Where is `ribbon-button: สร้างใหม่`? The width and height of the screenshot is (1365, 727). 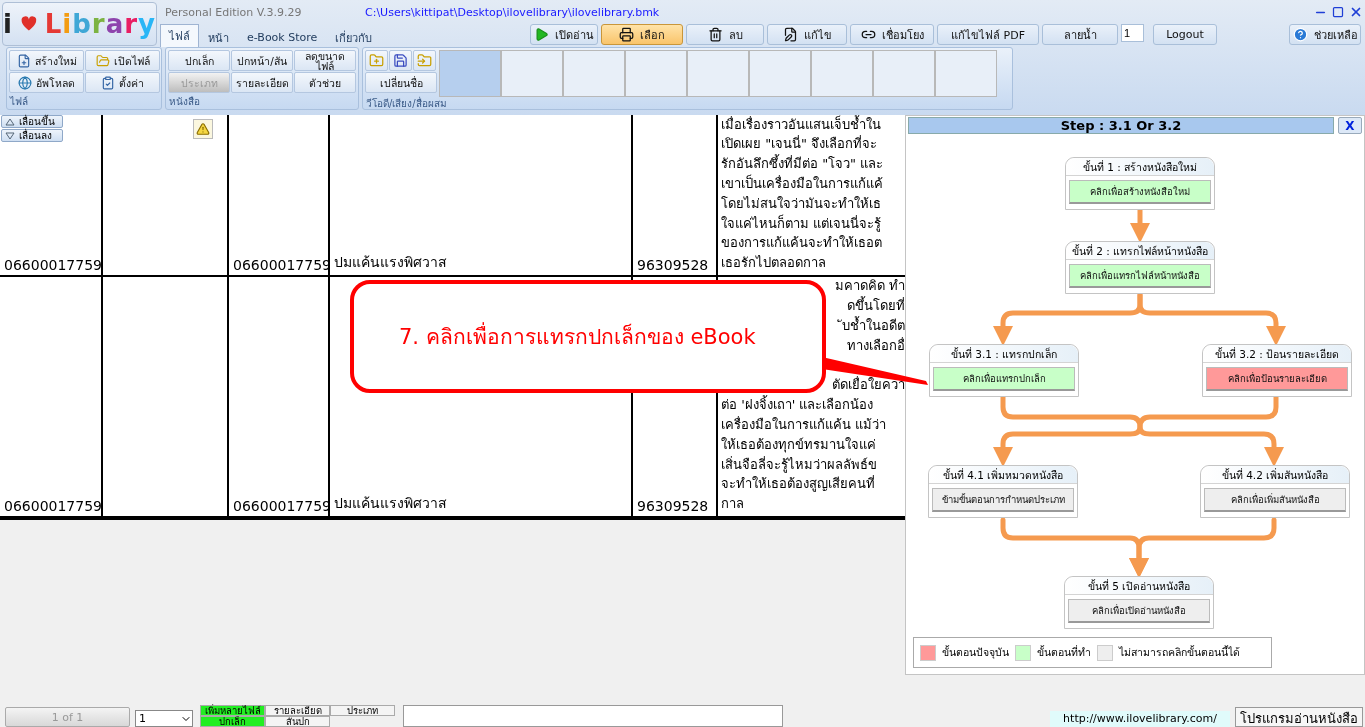
ribbon-button: สร้างใหม่ is located at coordinates (46, 60).